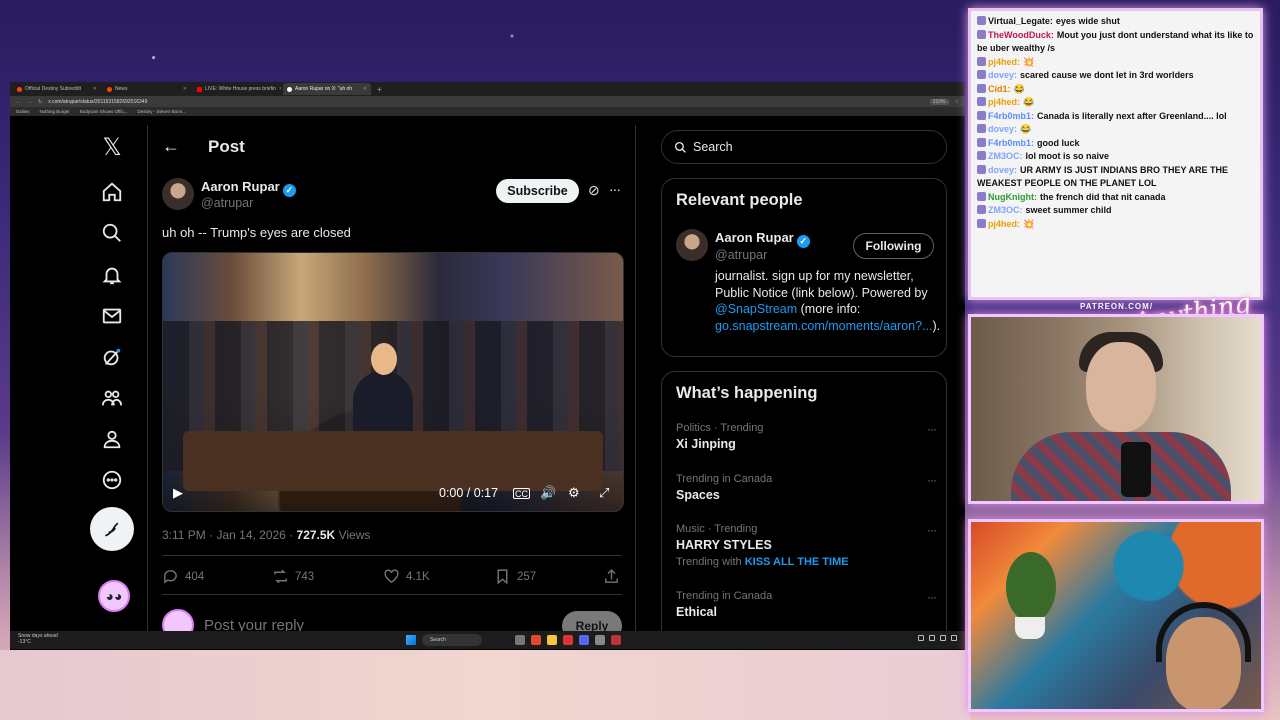 This screenshot has width=1280, height=720. Describe the element at coordinates (18, 102) in the screenshot. I see `back-icon: ←` at that location.